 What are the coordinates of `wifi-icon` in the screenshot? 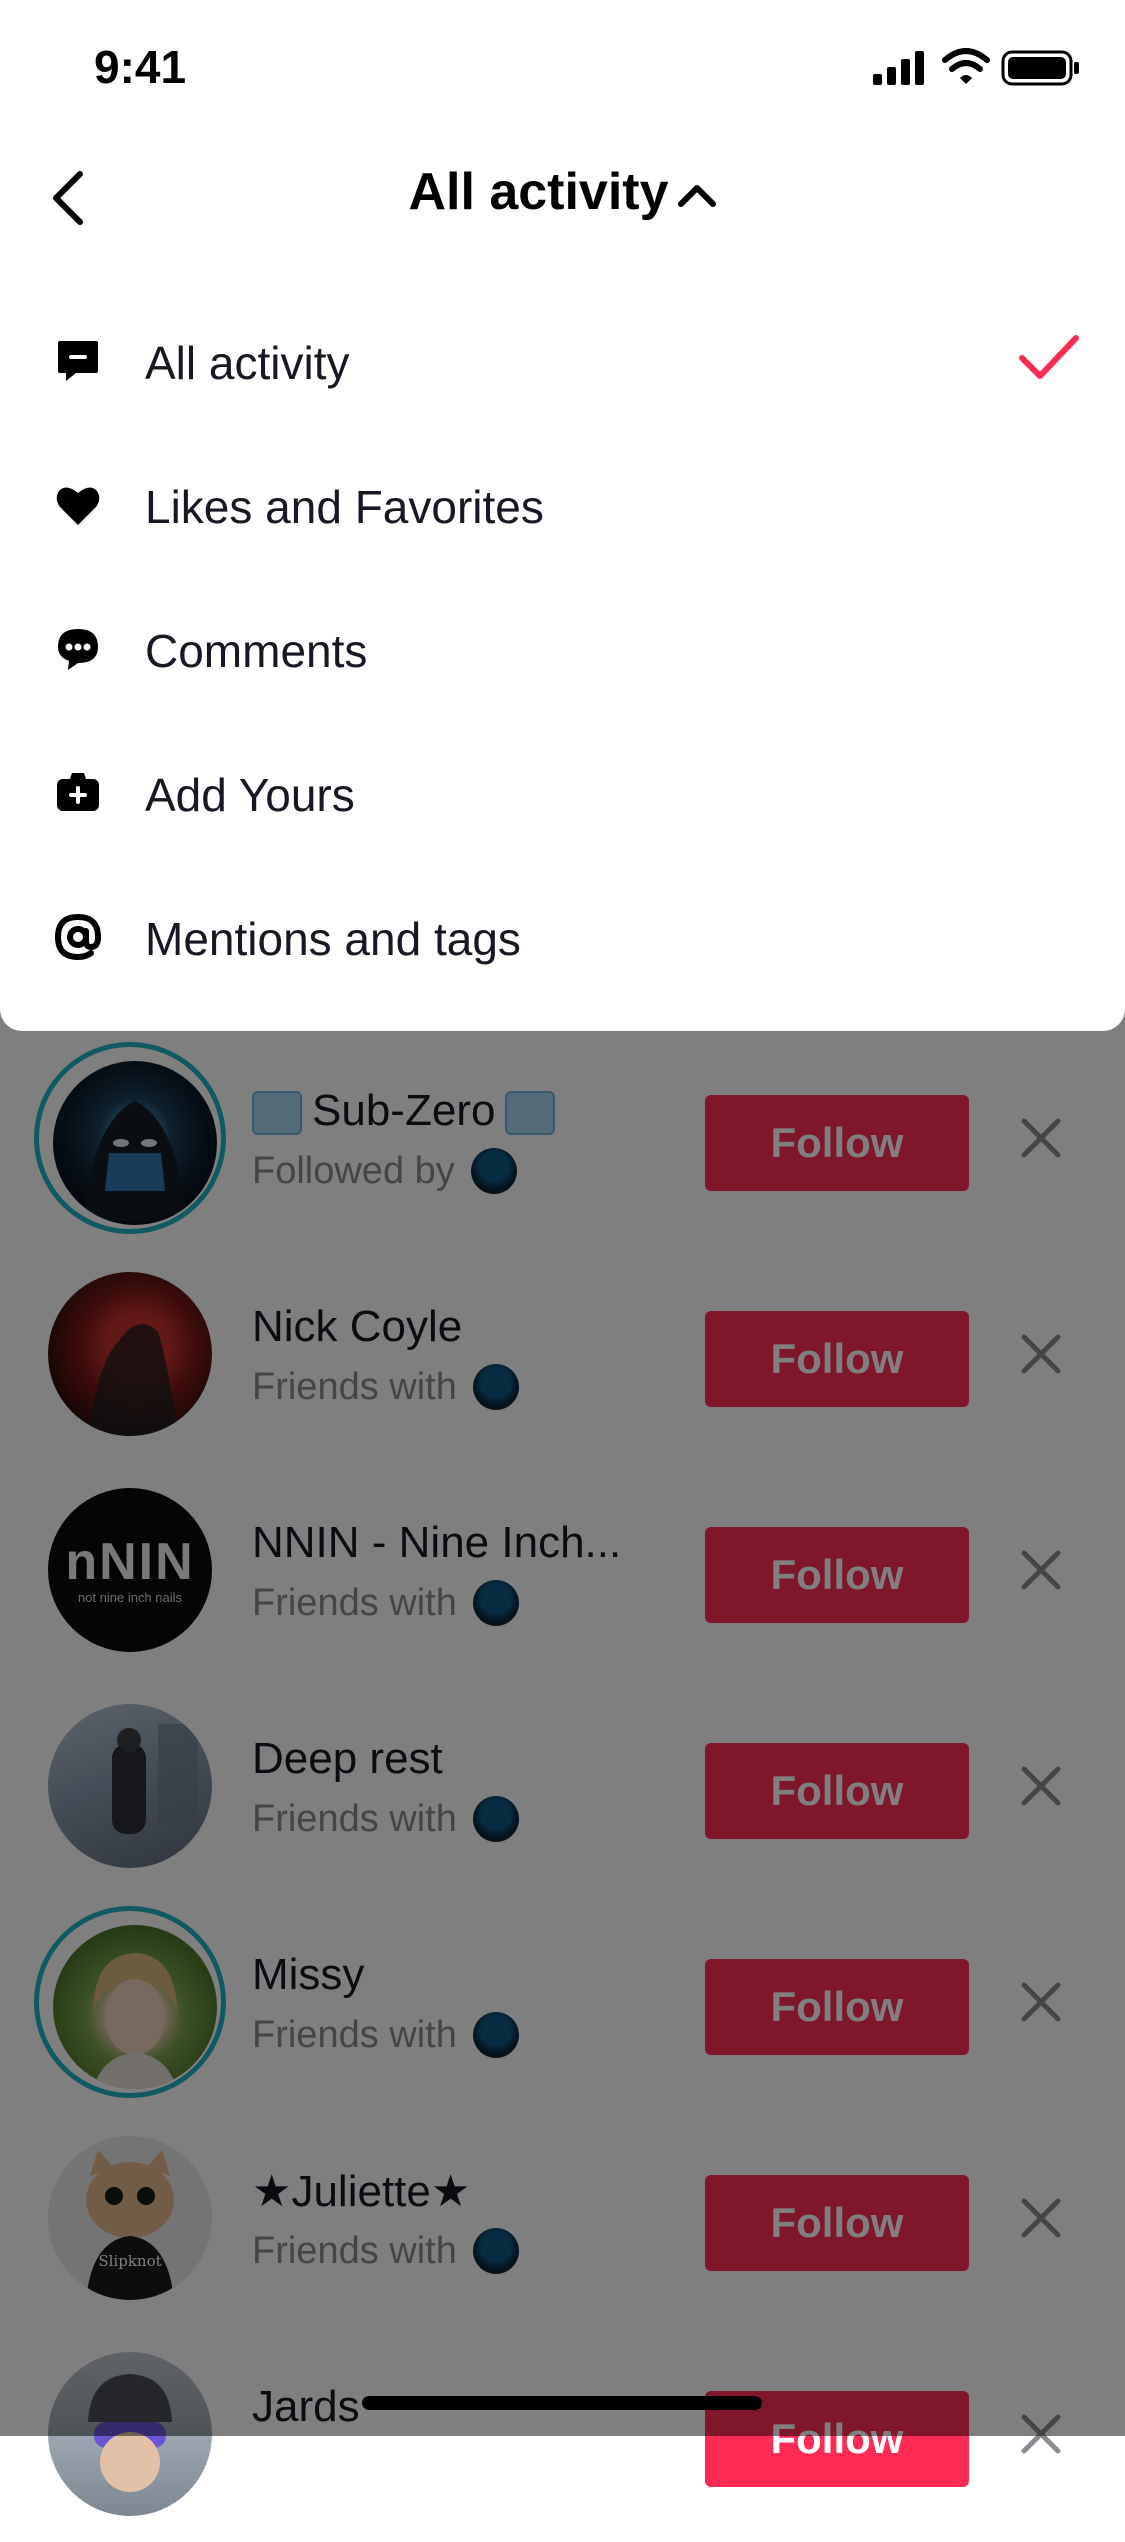 It's located at (966, 66).